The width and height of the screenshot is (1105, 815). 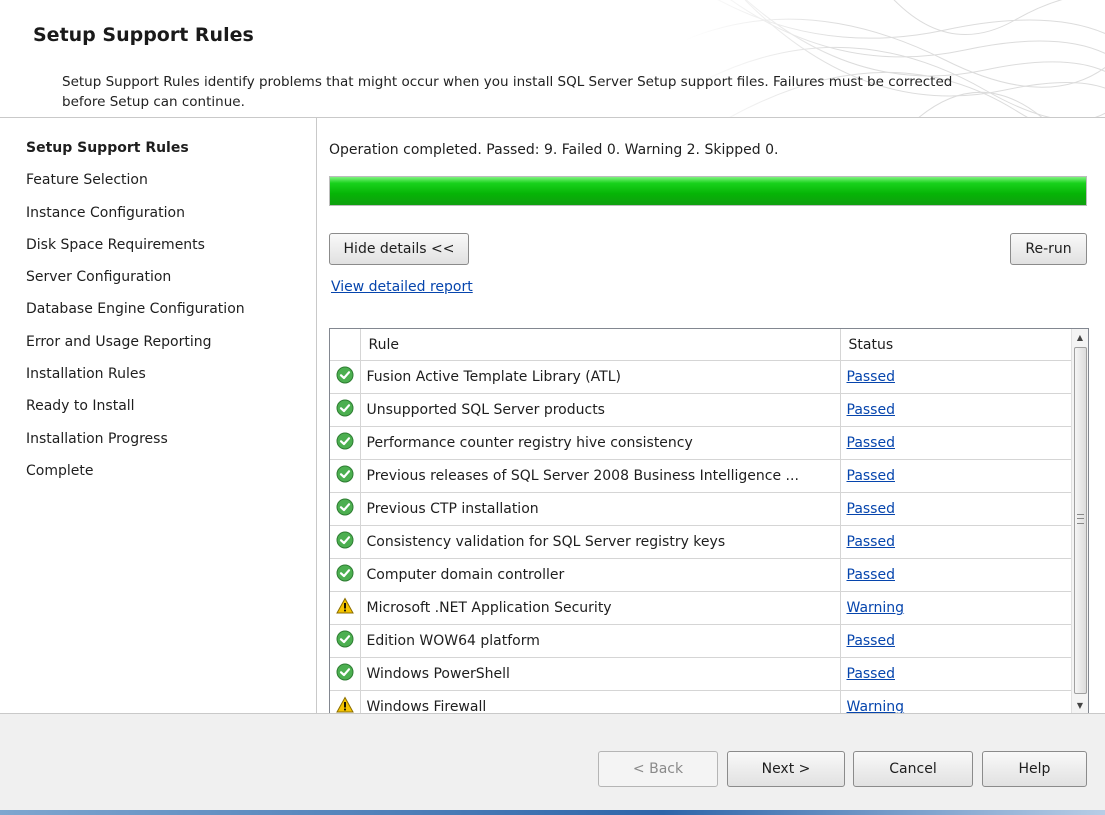 What do you see at coordinates (135, 382) in the screenshot?
I see `sidebar-item-installation-rules: Installation Rules` at bounding box center [135, 382].